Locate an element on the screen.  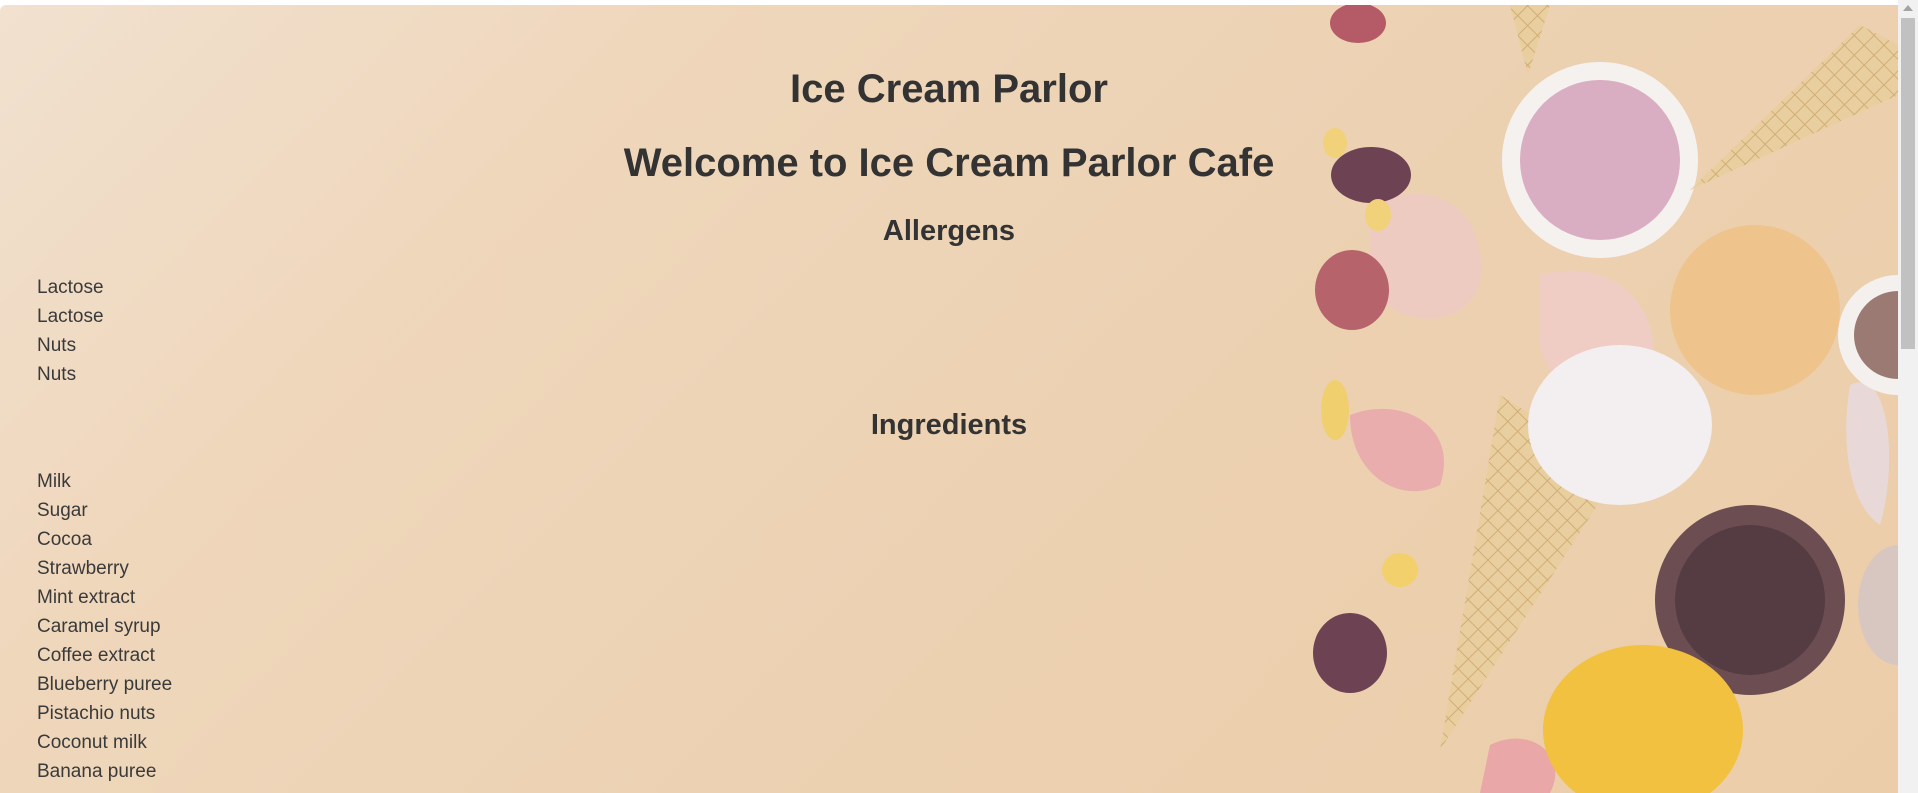
allergens-list: Lactose Lactose Nuts Nuts is located at coordinates (70, 331).